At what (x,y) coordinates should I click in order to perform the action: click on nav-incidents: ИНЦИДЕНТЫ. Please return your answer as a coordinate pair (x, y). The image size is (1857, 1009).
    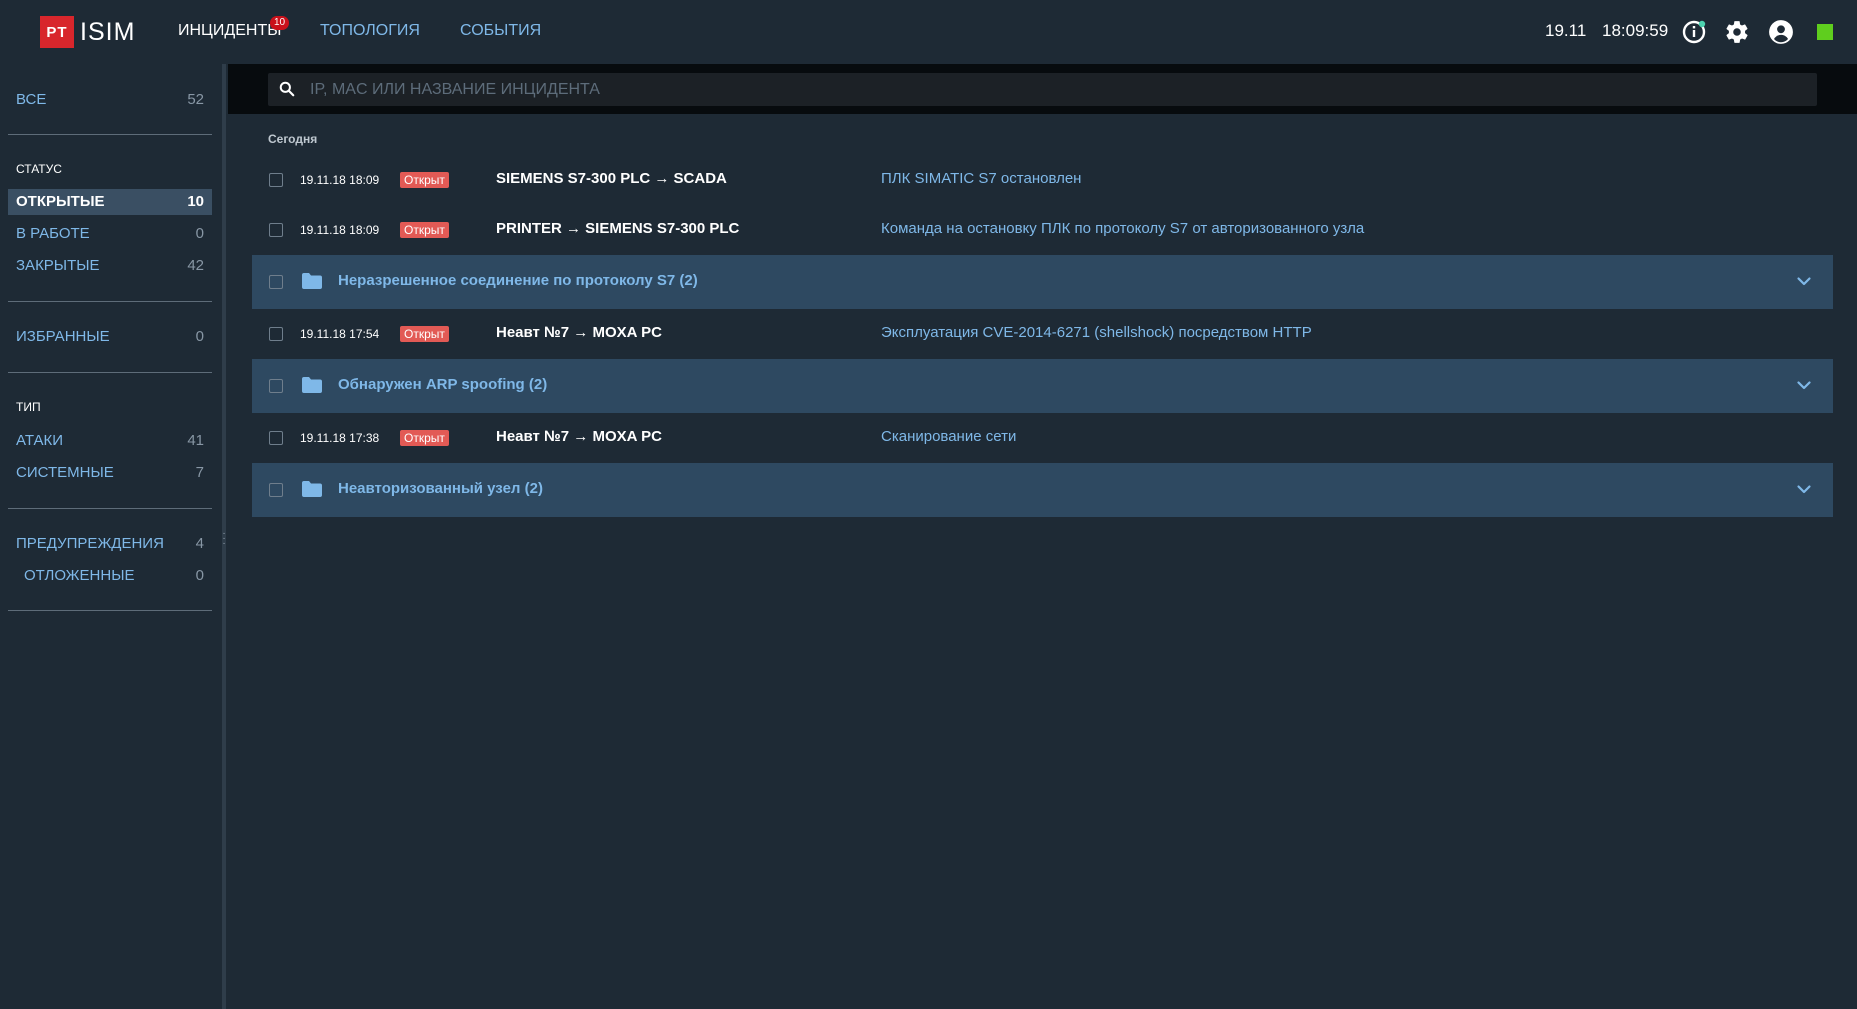
    Looking at the image, I should click on (229, 31).